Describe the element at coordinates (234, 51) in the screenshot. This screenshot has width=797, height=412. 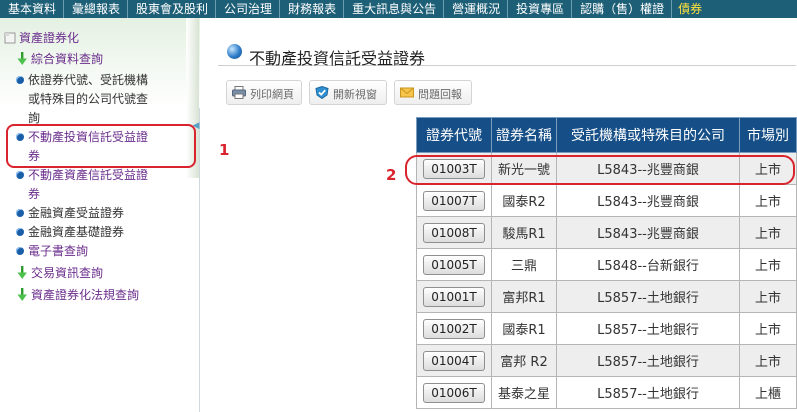
I see `globe-icon` at that location.